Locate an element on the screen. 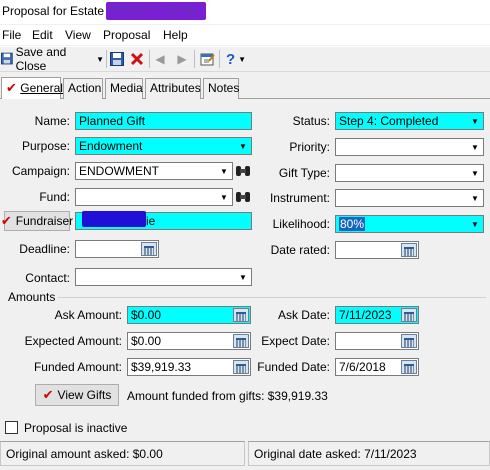 The image size is (490, 470). inactive-checkbox-label: Proposal is inactive is located at coordinates (76, 428).